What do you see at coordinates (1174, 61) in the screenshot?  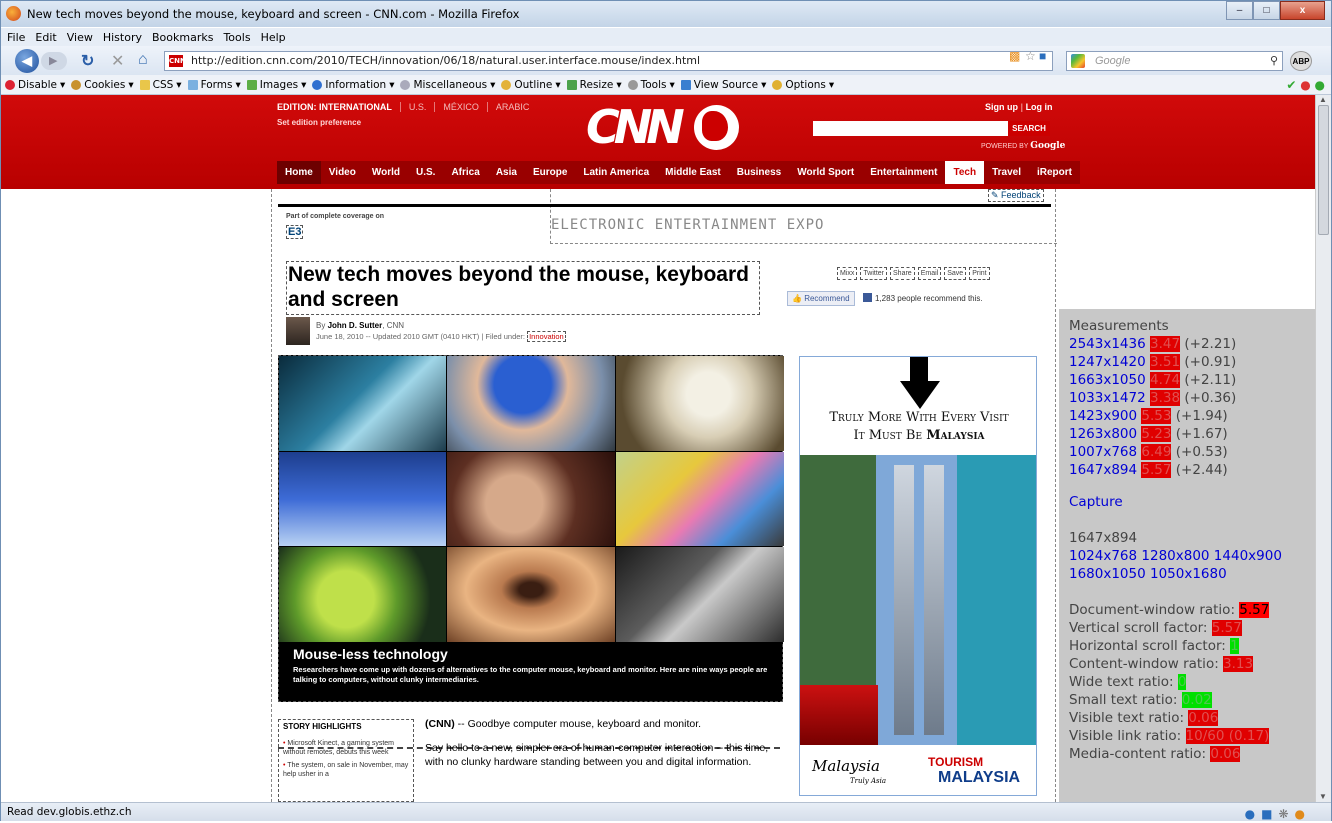 I see `search-field: Google ⚲` at bounding box center [1174, 61].